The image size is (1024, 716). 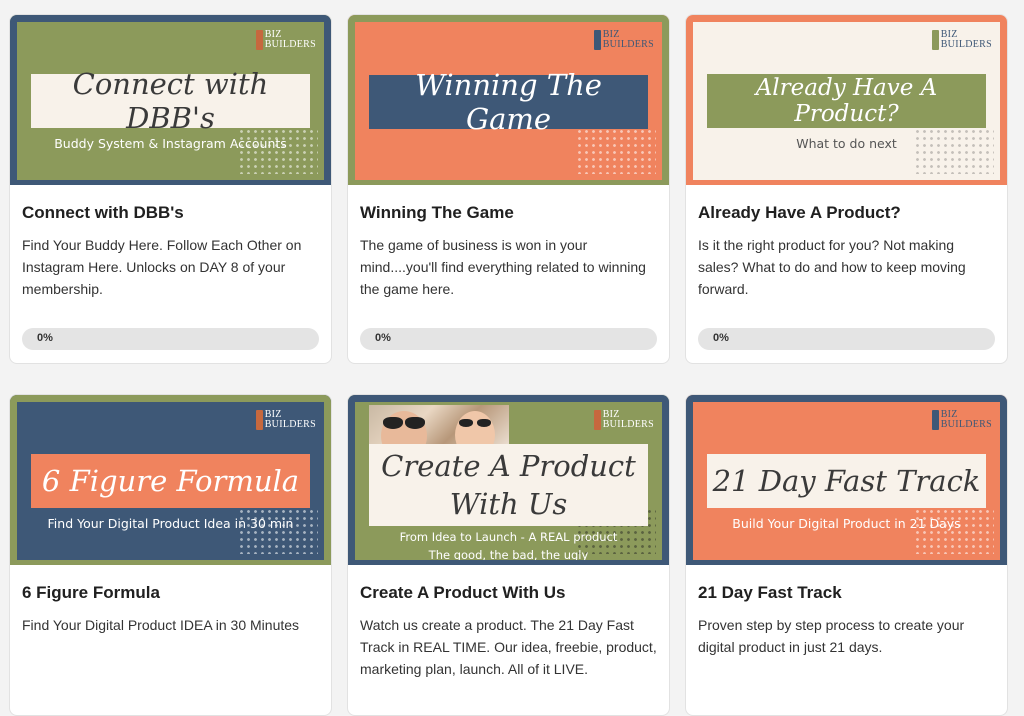 I want to click on course-title: Connect with DBB's, so click(x=170, y=213).